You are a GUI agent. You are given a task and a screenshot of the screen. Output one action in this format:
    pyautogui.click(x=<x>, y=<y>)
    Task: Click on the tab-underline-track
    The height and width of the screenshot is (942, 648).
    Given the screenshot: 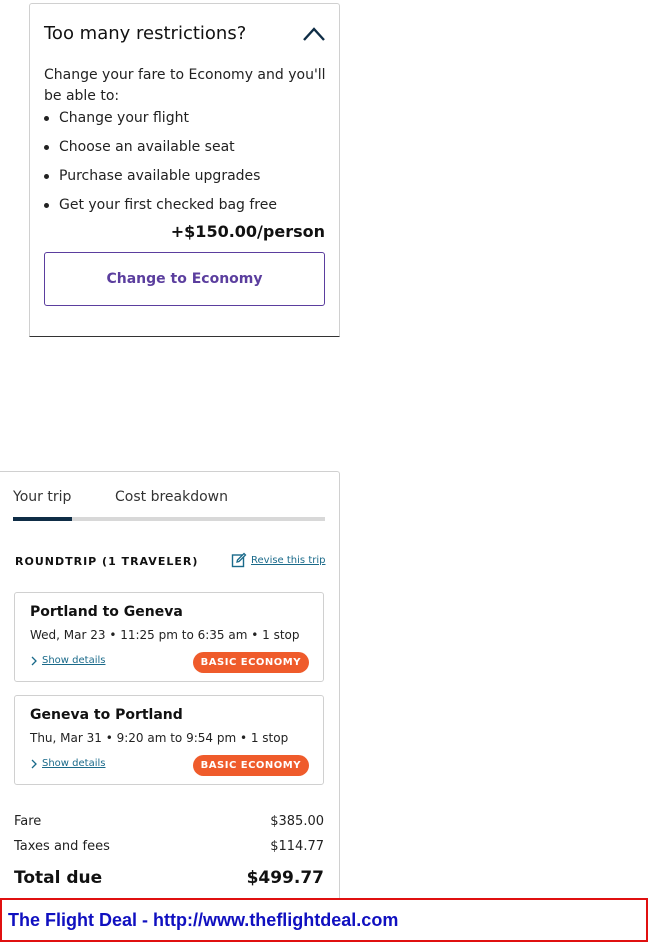 What is the action you would take?
    pyautogui.click(x=169, y=519)
    